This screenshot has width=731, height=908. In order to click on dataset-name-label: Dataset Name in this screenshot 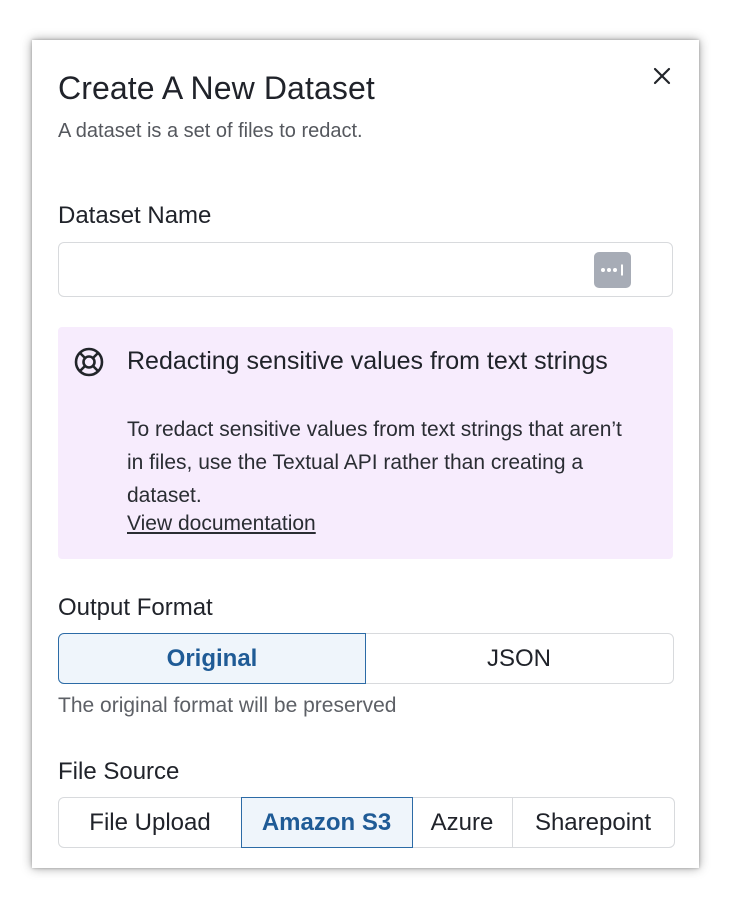, I will do `click(135, 215)`.